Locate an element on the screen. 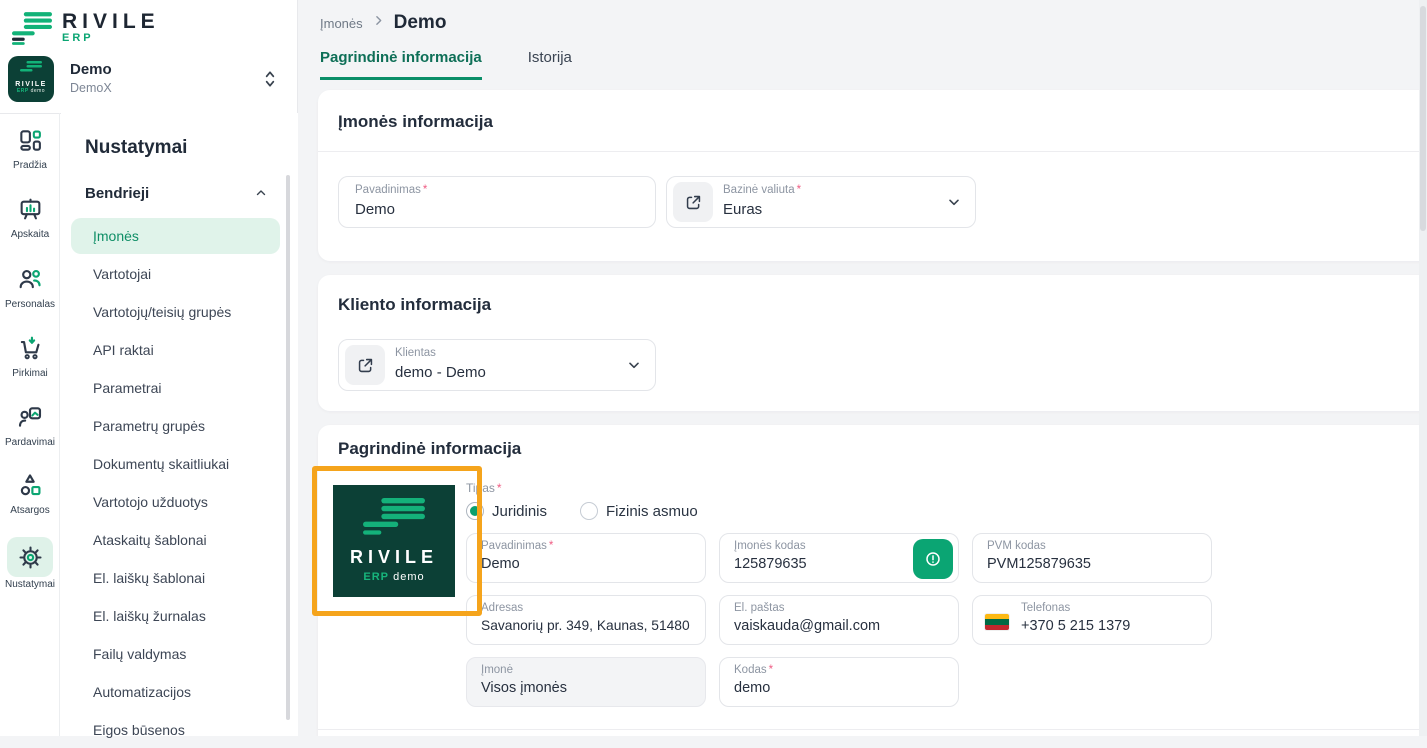  alert-circle-icon is located at coordinates (933, 559).